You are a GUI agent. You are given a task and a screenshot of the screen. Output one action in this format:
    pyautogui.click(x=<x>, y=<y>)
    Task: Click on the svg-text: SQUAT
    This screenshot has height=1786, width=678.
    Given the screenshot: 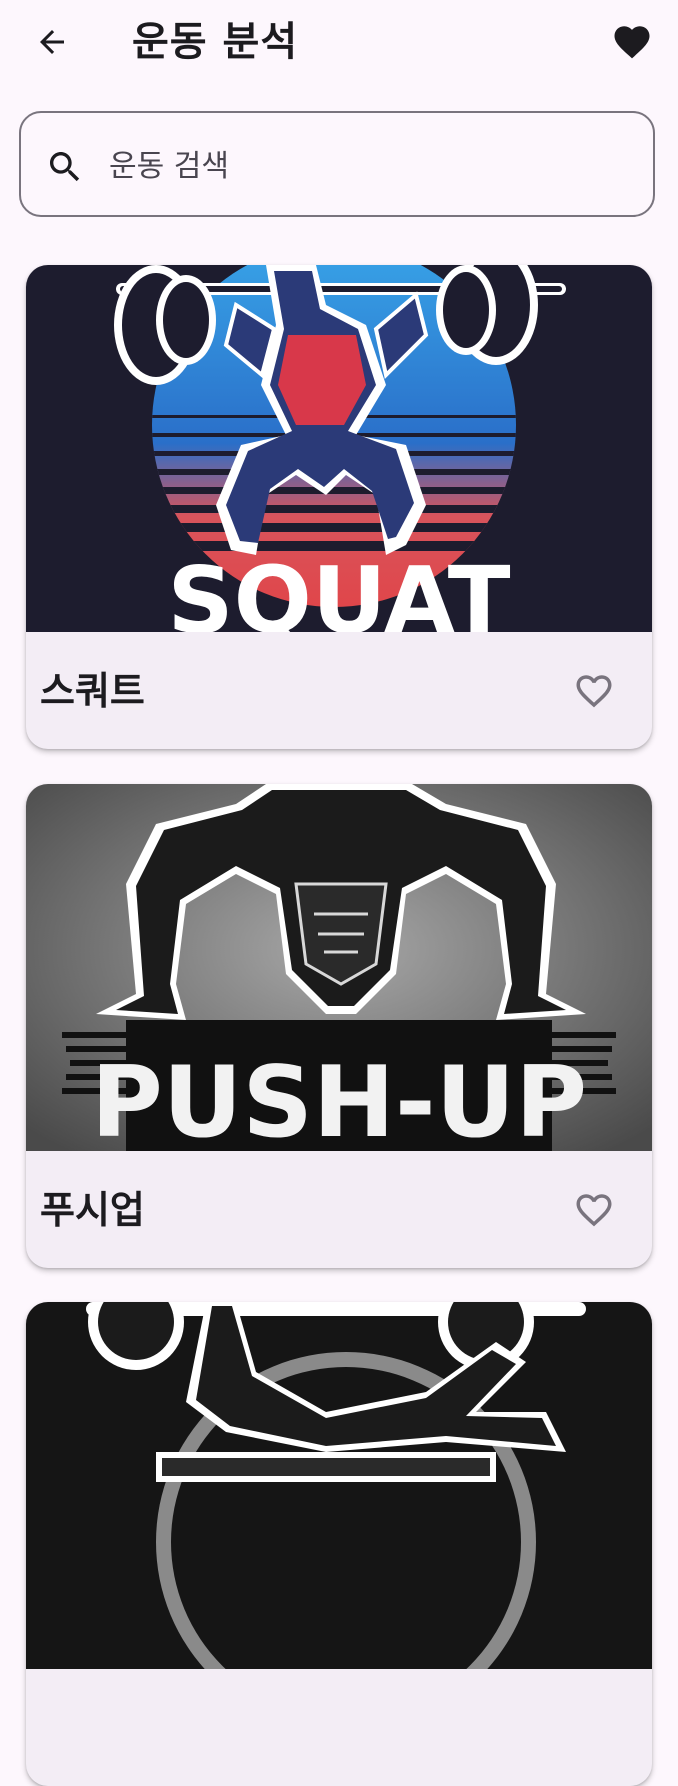 What is the action you would take?
    pyautogui.click(x=338, y=589)
    